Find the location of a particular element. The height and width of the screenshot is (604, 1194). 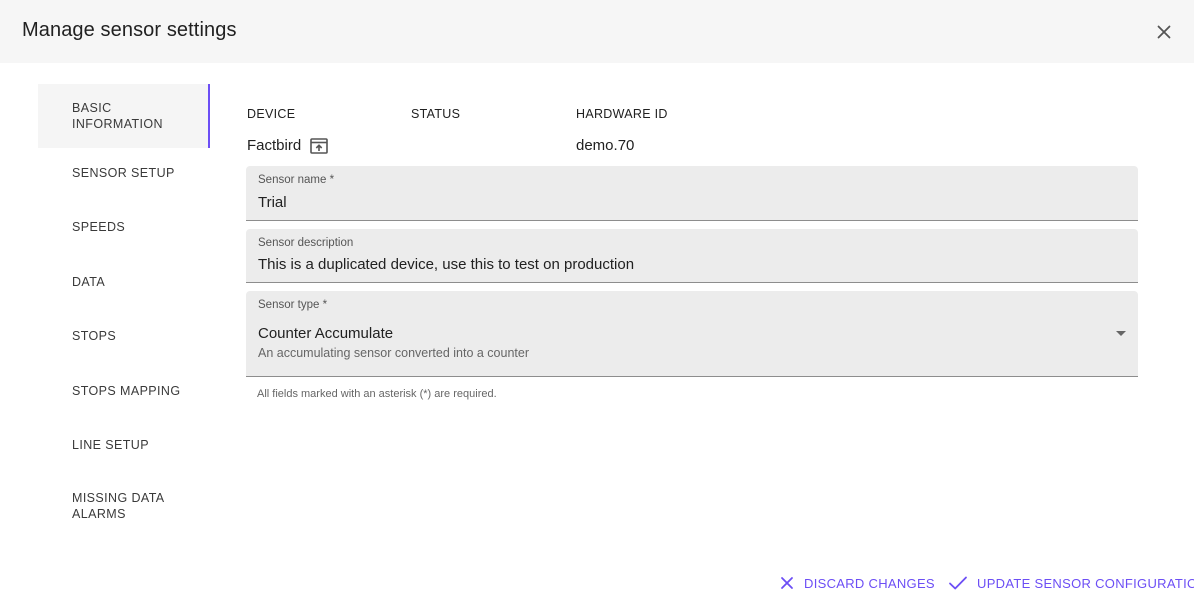

sensor-name-value: Trial is located at coordinates (272, 202).